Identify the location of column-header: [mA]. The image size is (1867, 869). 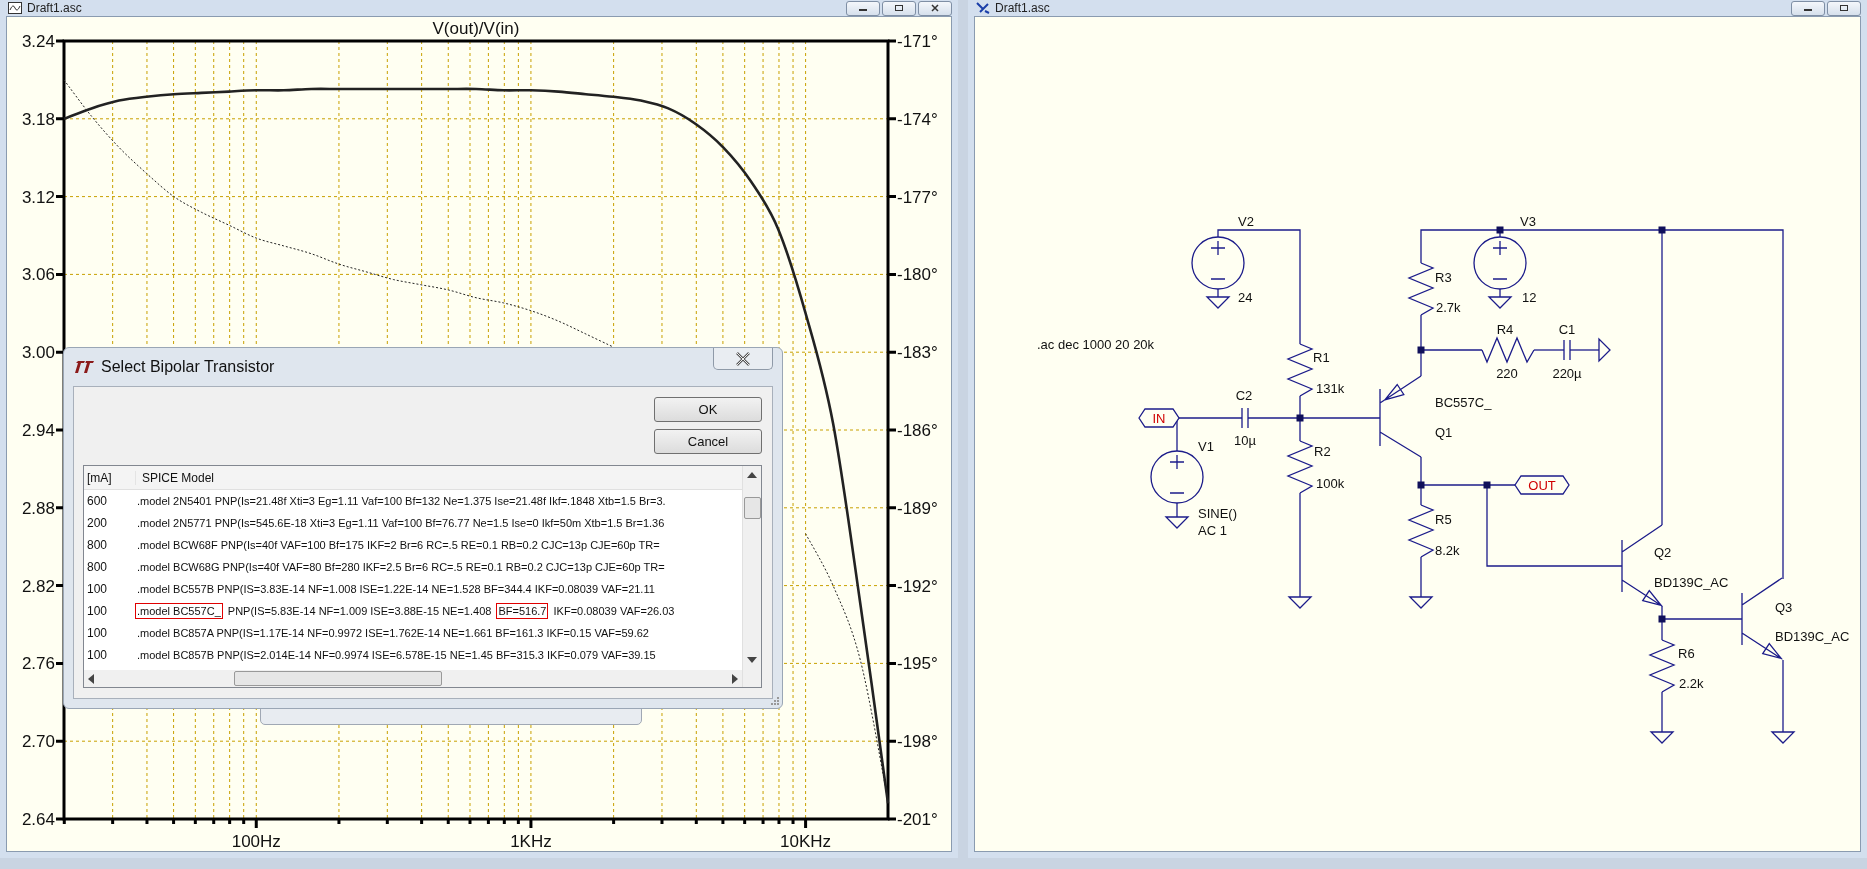
(109, 477).